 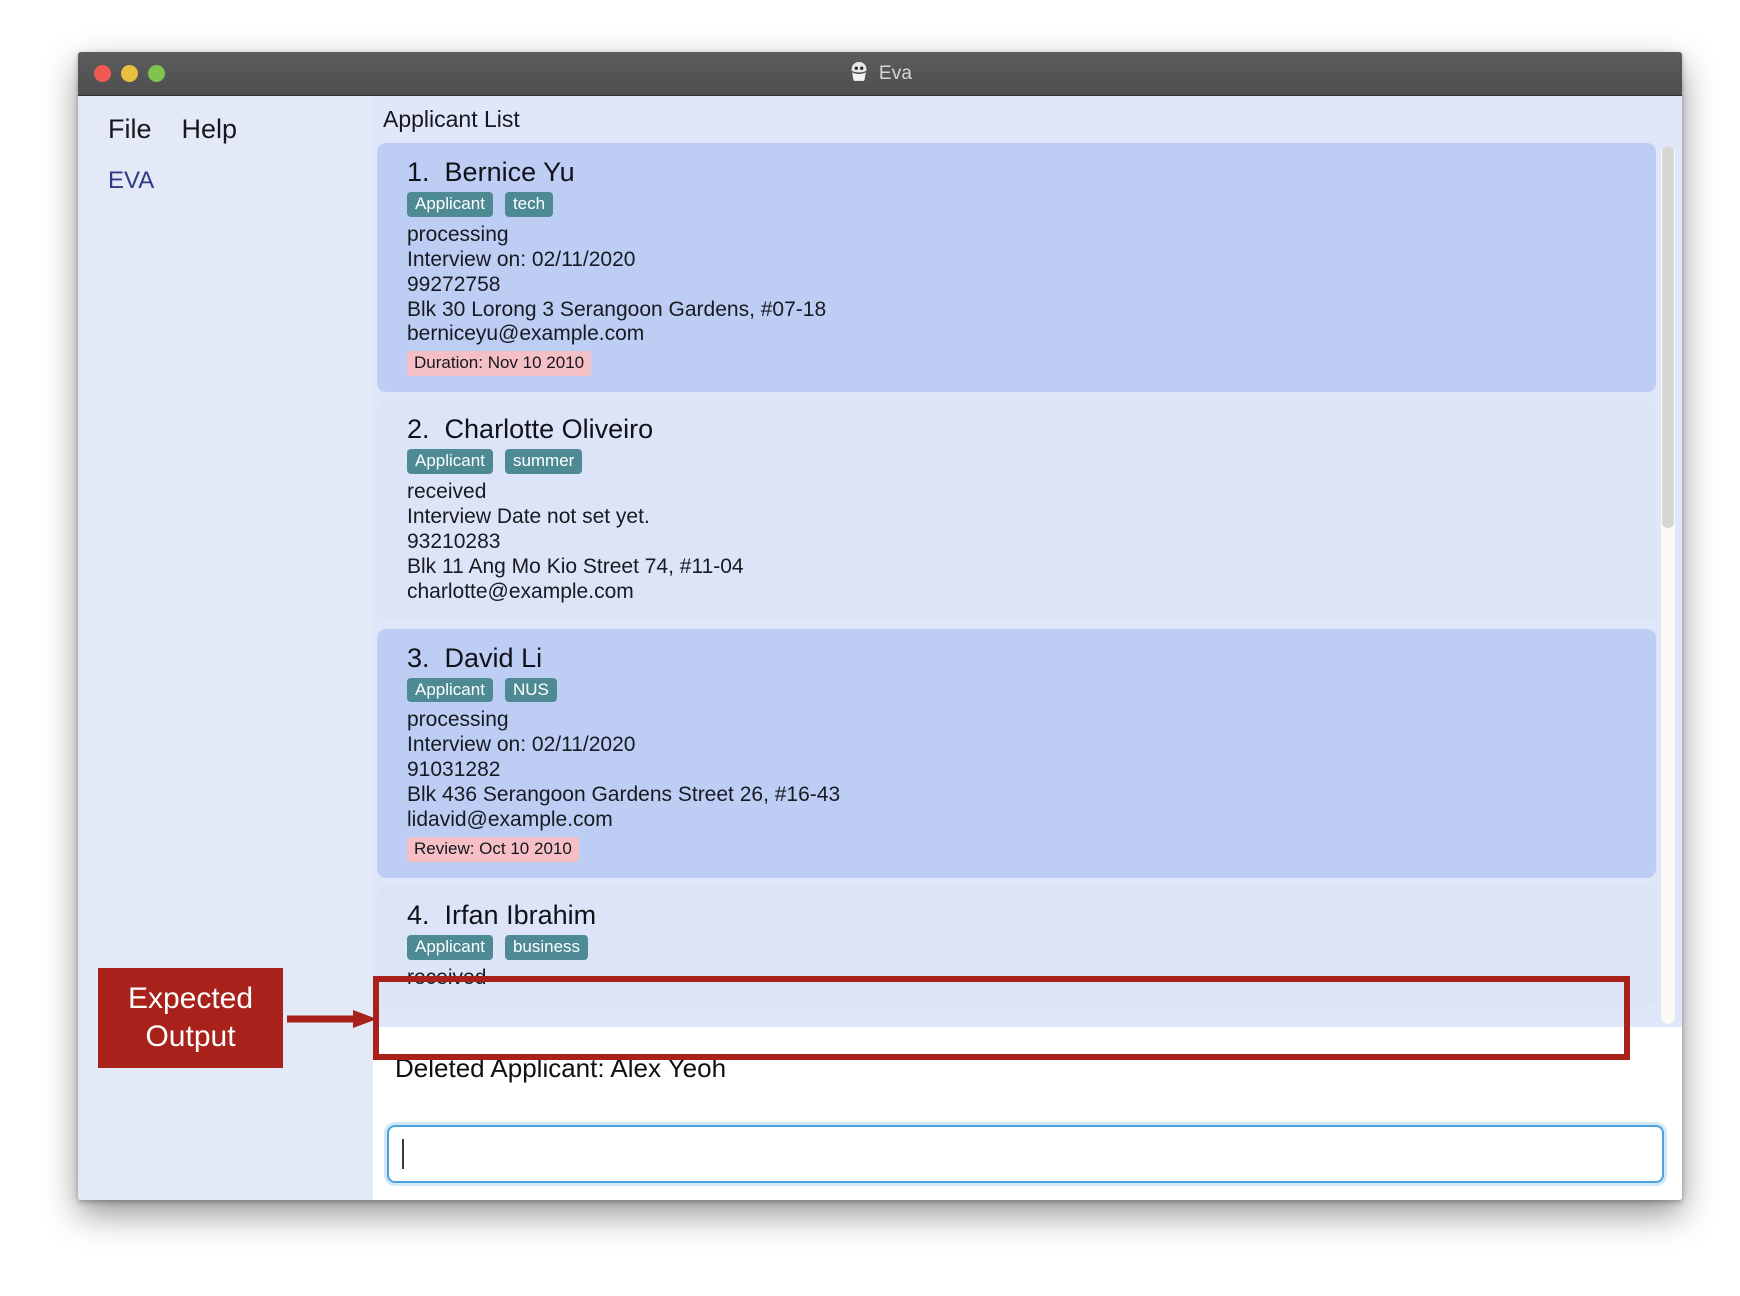 I want to click on applicant-index: 1., so click(x=418, y=172).